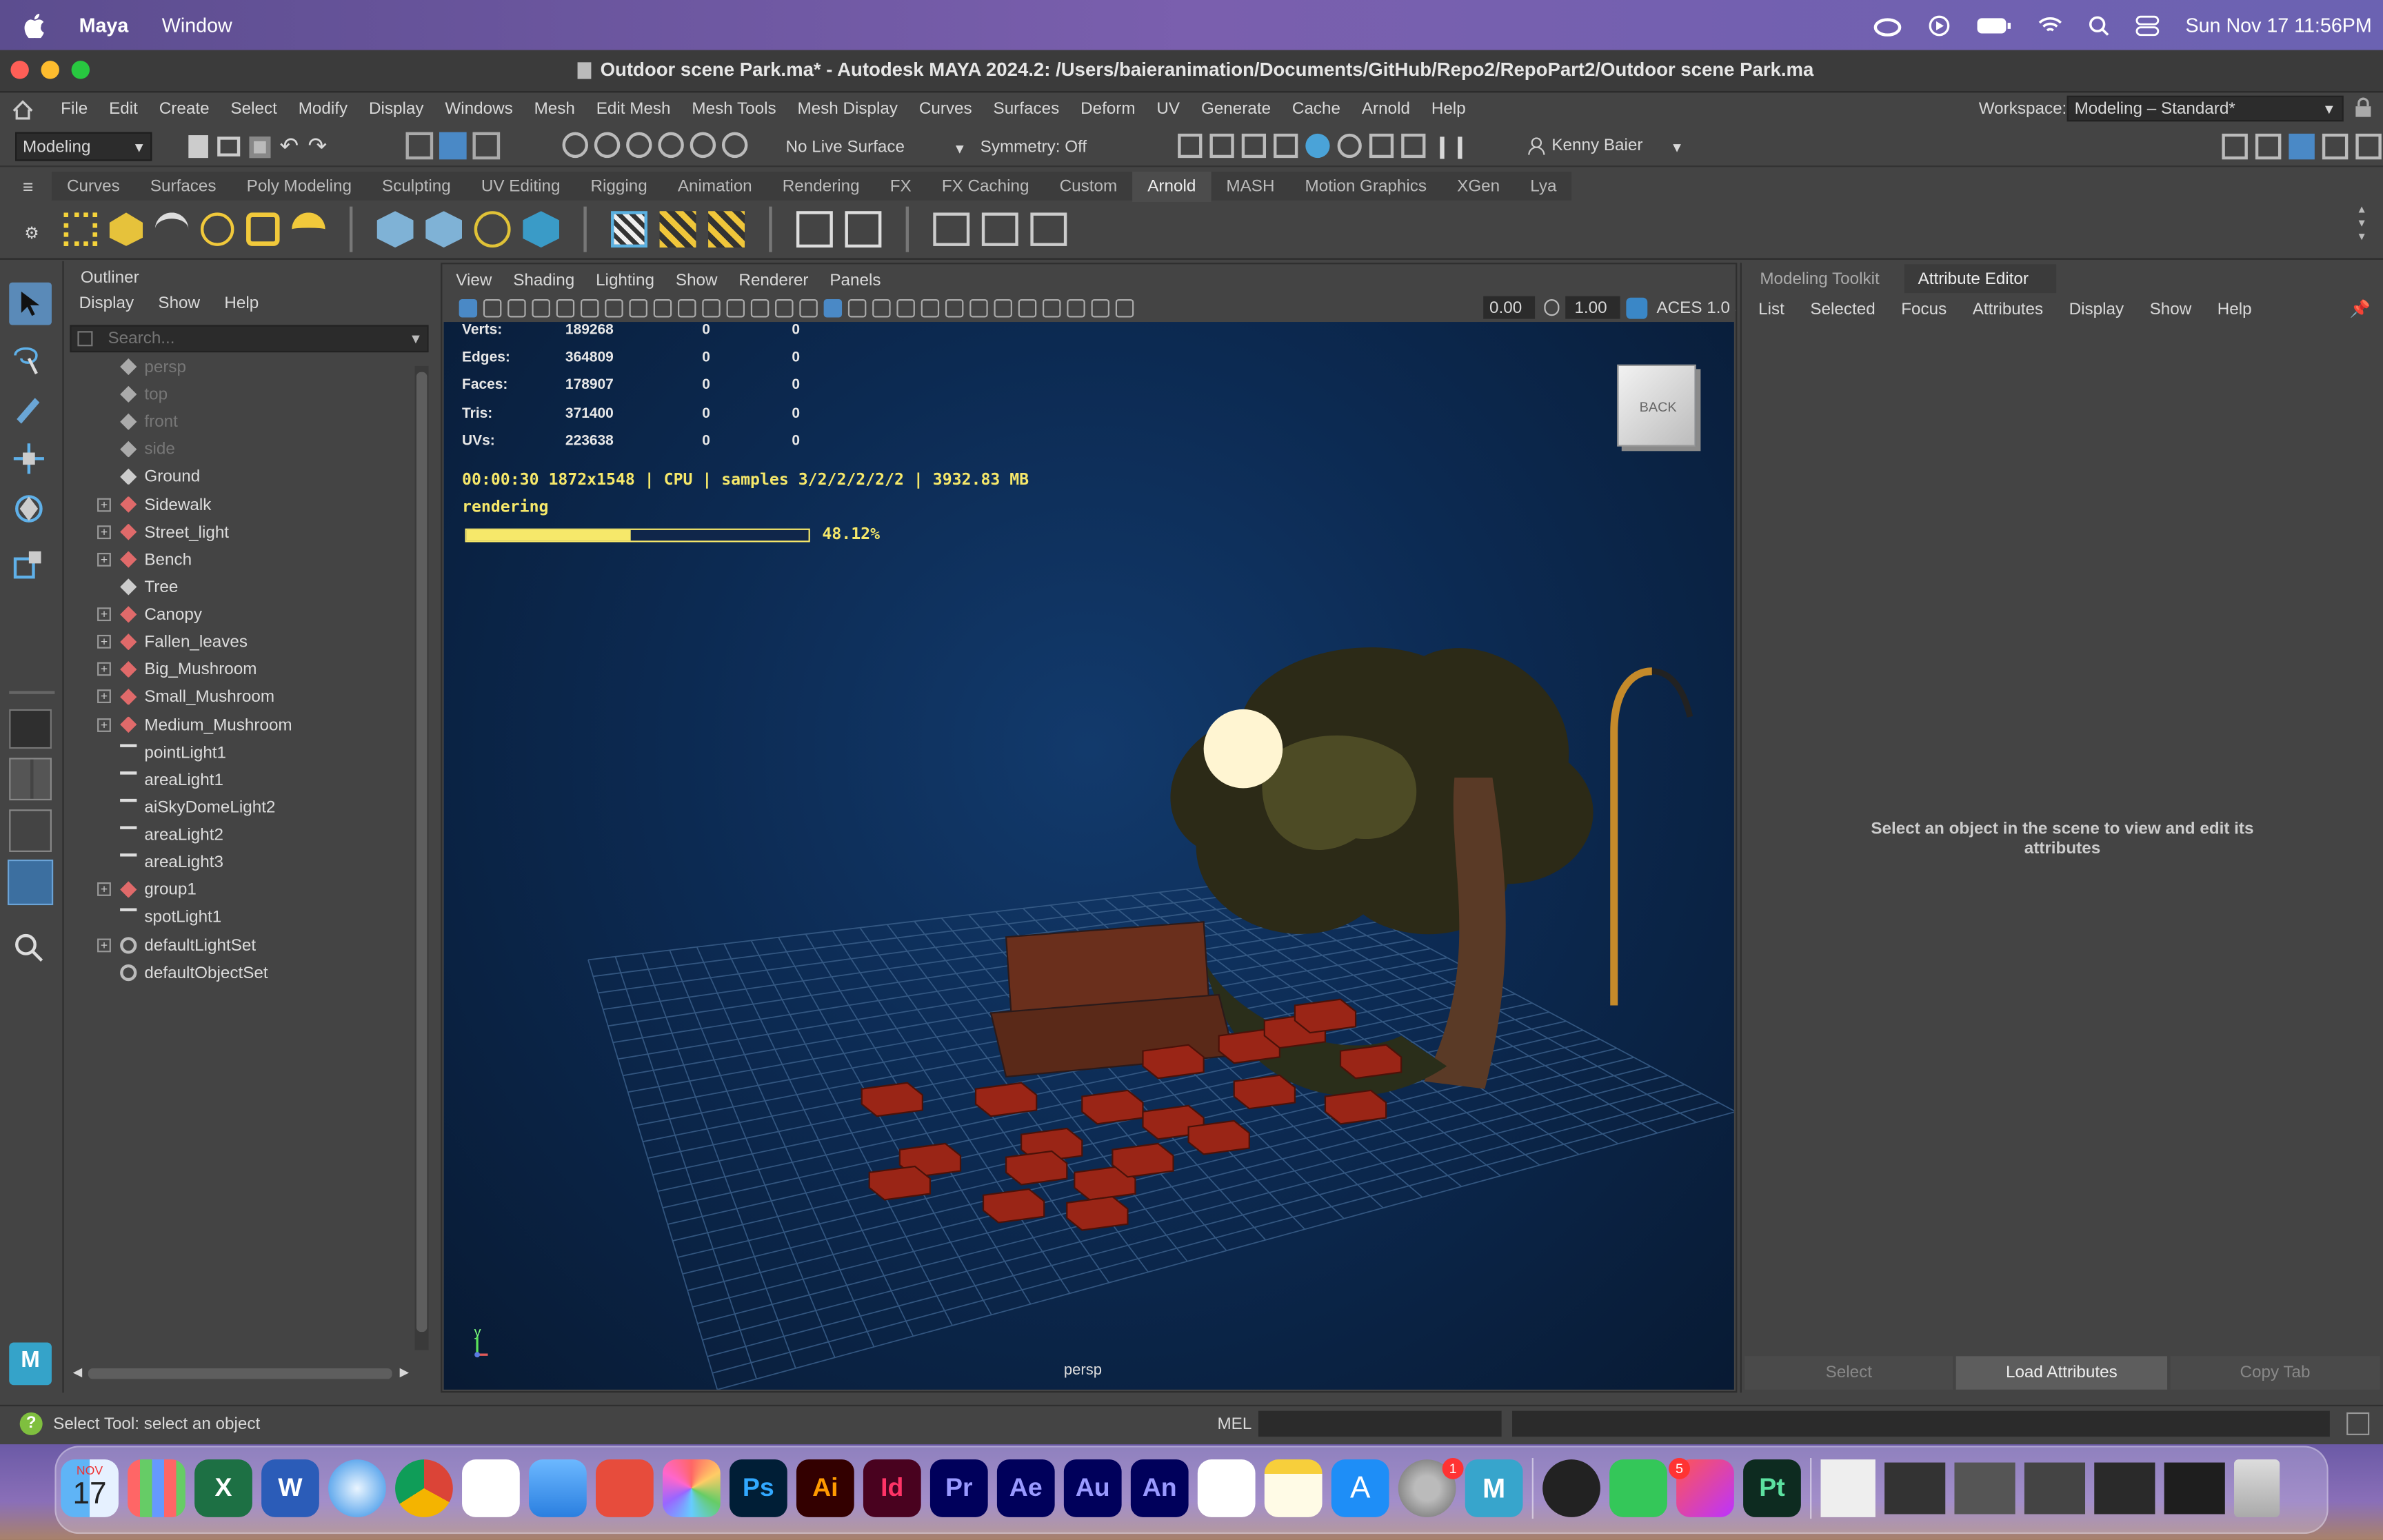 This screenshot has width=2383, height=1540. What do you see at coordinates (1604, 147) in the screenshot?
I see `user-account: Kenny Baier ▼` at bounding box center [1604, 147].